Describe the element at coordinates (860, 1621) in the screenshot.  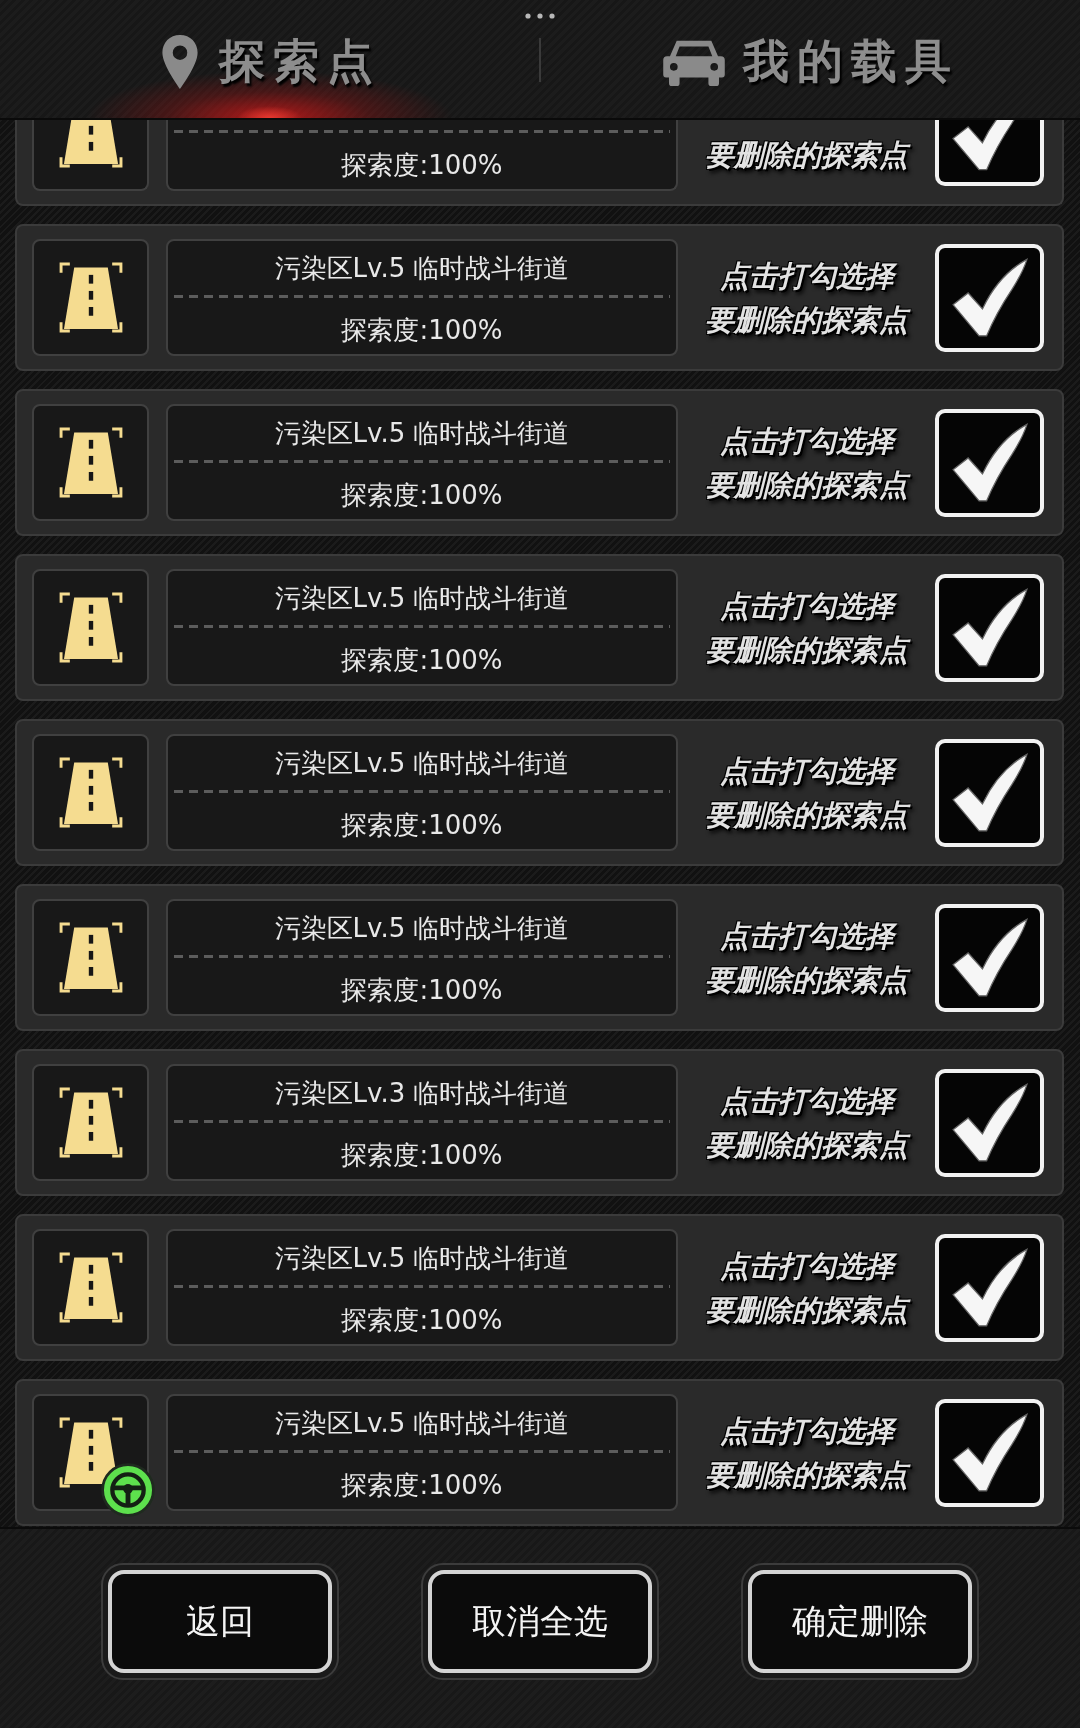
I see `confirm-delete-button: 确定删除` at that location.